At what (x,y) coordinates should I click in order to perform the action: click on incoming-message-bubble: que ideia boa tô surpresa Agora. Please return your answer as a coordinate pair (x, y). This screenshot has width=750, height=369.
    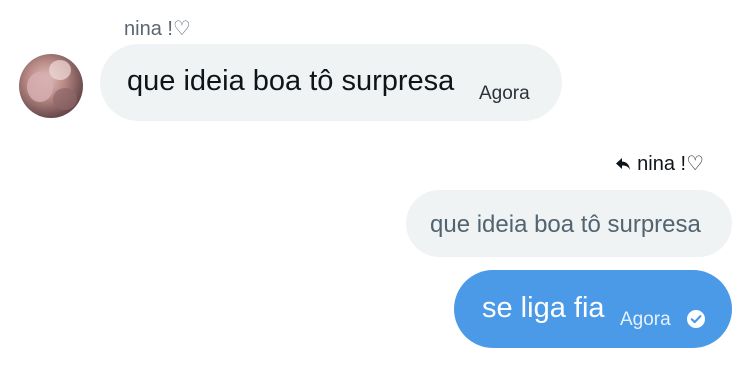
    Looking at the image, I should click on (331, 82).